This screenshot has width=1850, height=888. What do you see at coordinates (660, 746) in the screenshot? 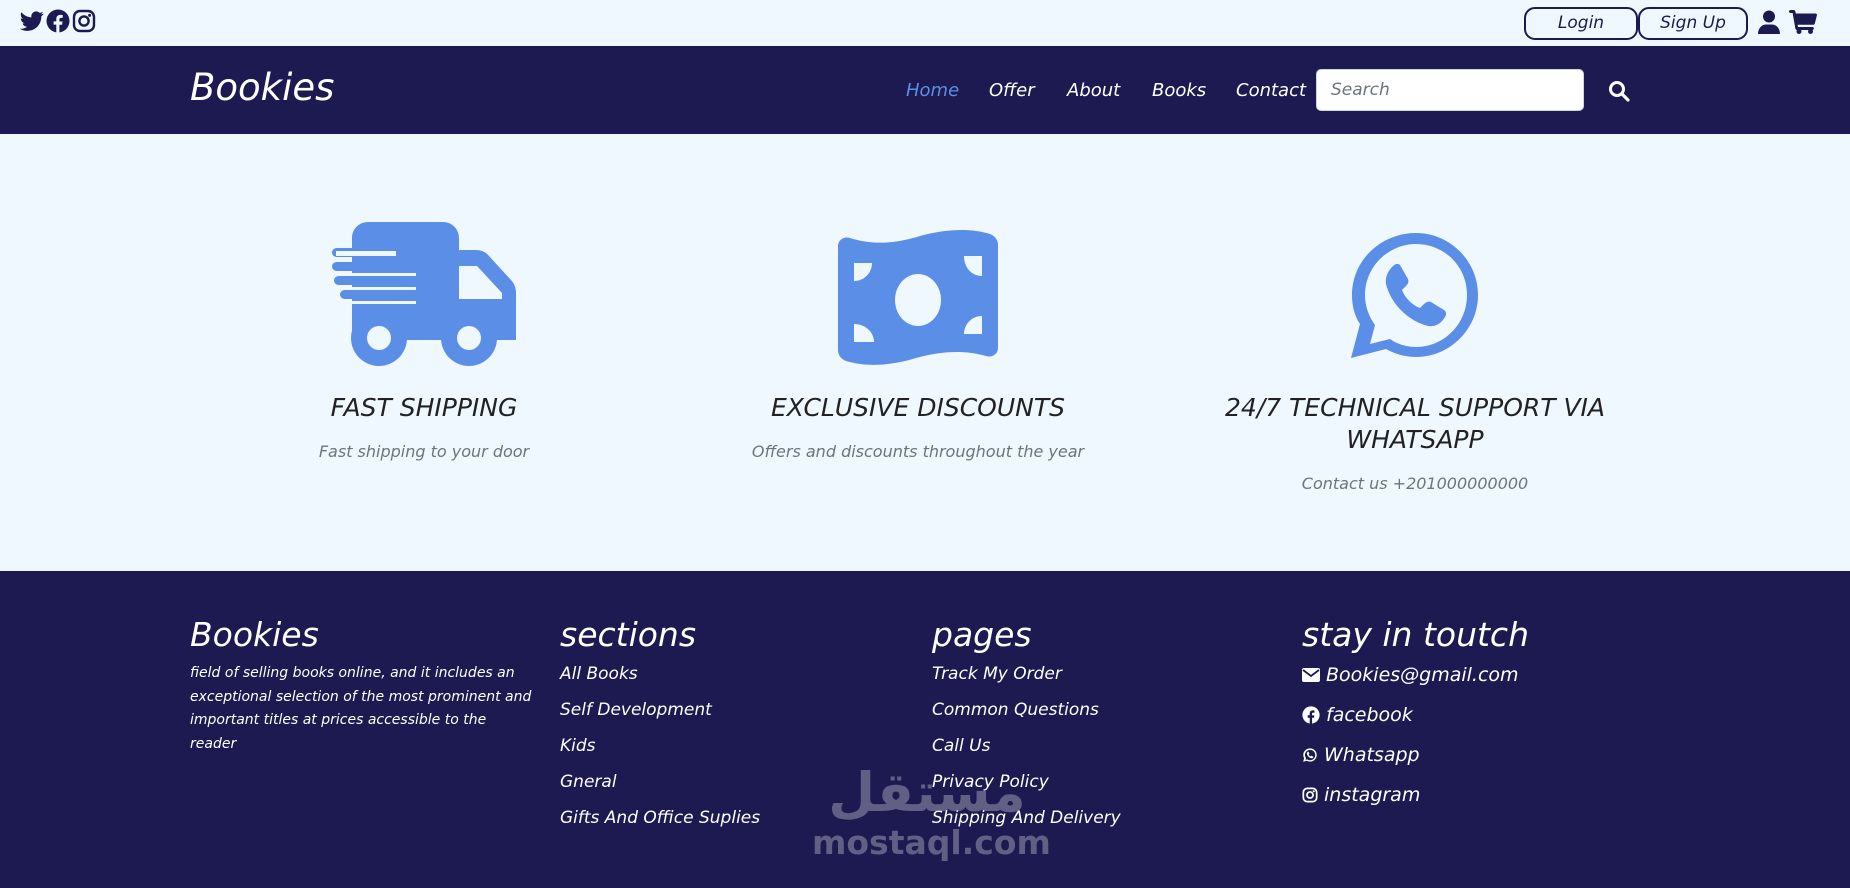
I see `footer-link-kids: Kids` at bounding box center [660, 746].